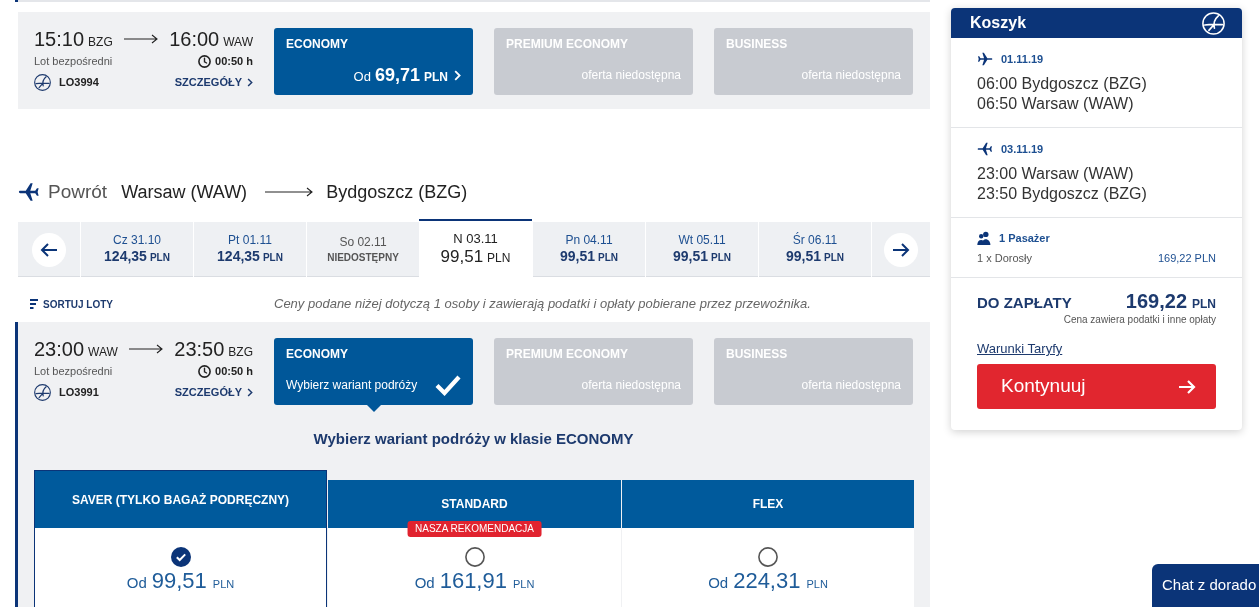  What do you see at coordinates (1062, 194) in the screenshot?
I see `route-stop: 23:50 Bydgoszcz (BZG)` at bounding box center [1062, 194].